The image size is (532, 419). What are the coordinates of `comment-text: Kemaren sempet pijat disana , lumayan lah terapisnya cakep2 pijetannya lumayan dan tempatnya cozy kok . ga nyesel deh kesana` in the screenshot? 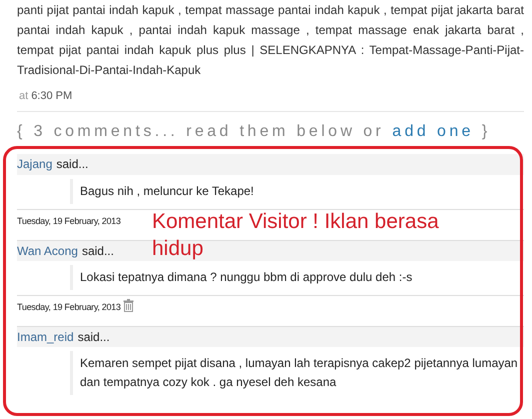 It's located at (297, 372).